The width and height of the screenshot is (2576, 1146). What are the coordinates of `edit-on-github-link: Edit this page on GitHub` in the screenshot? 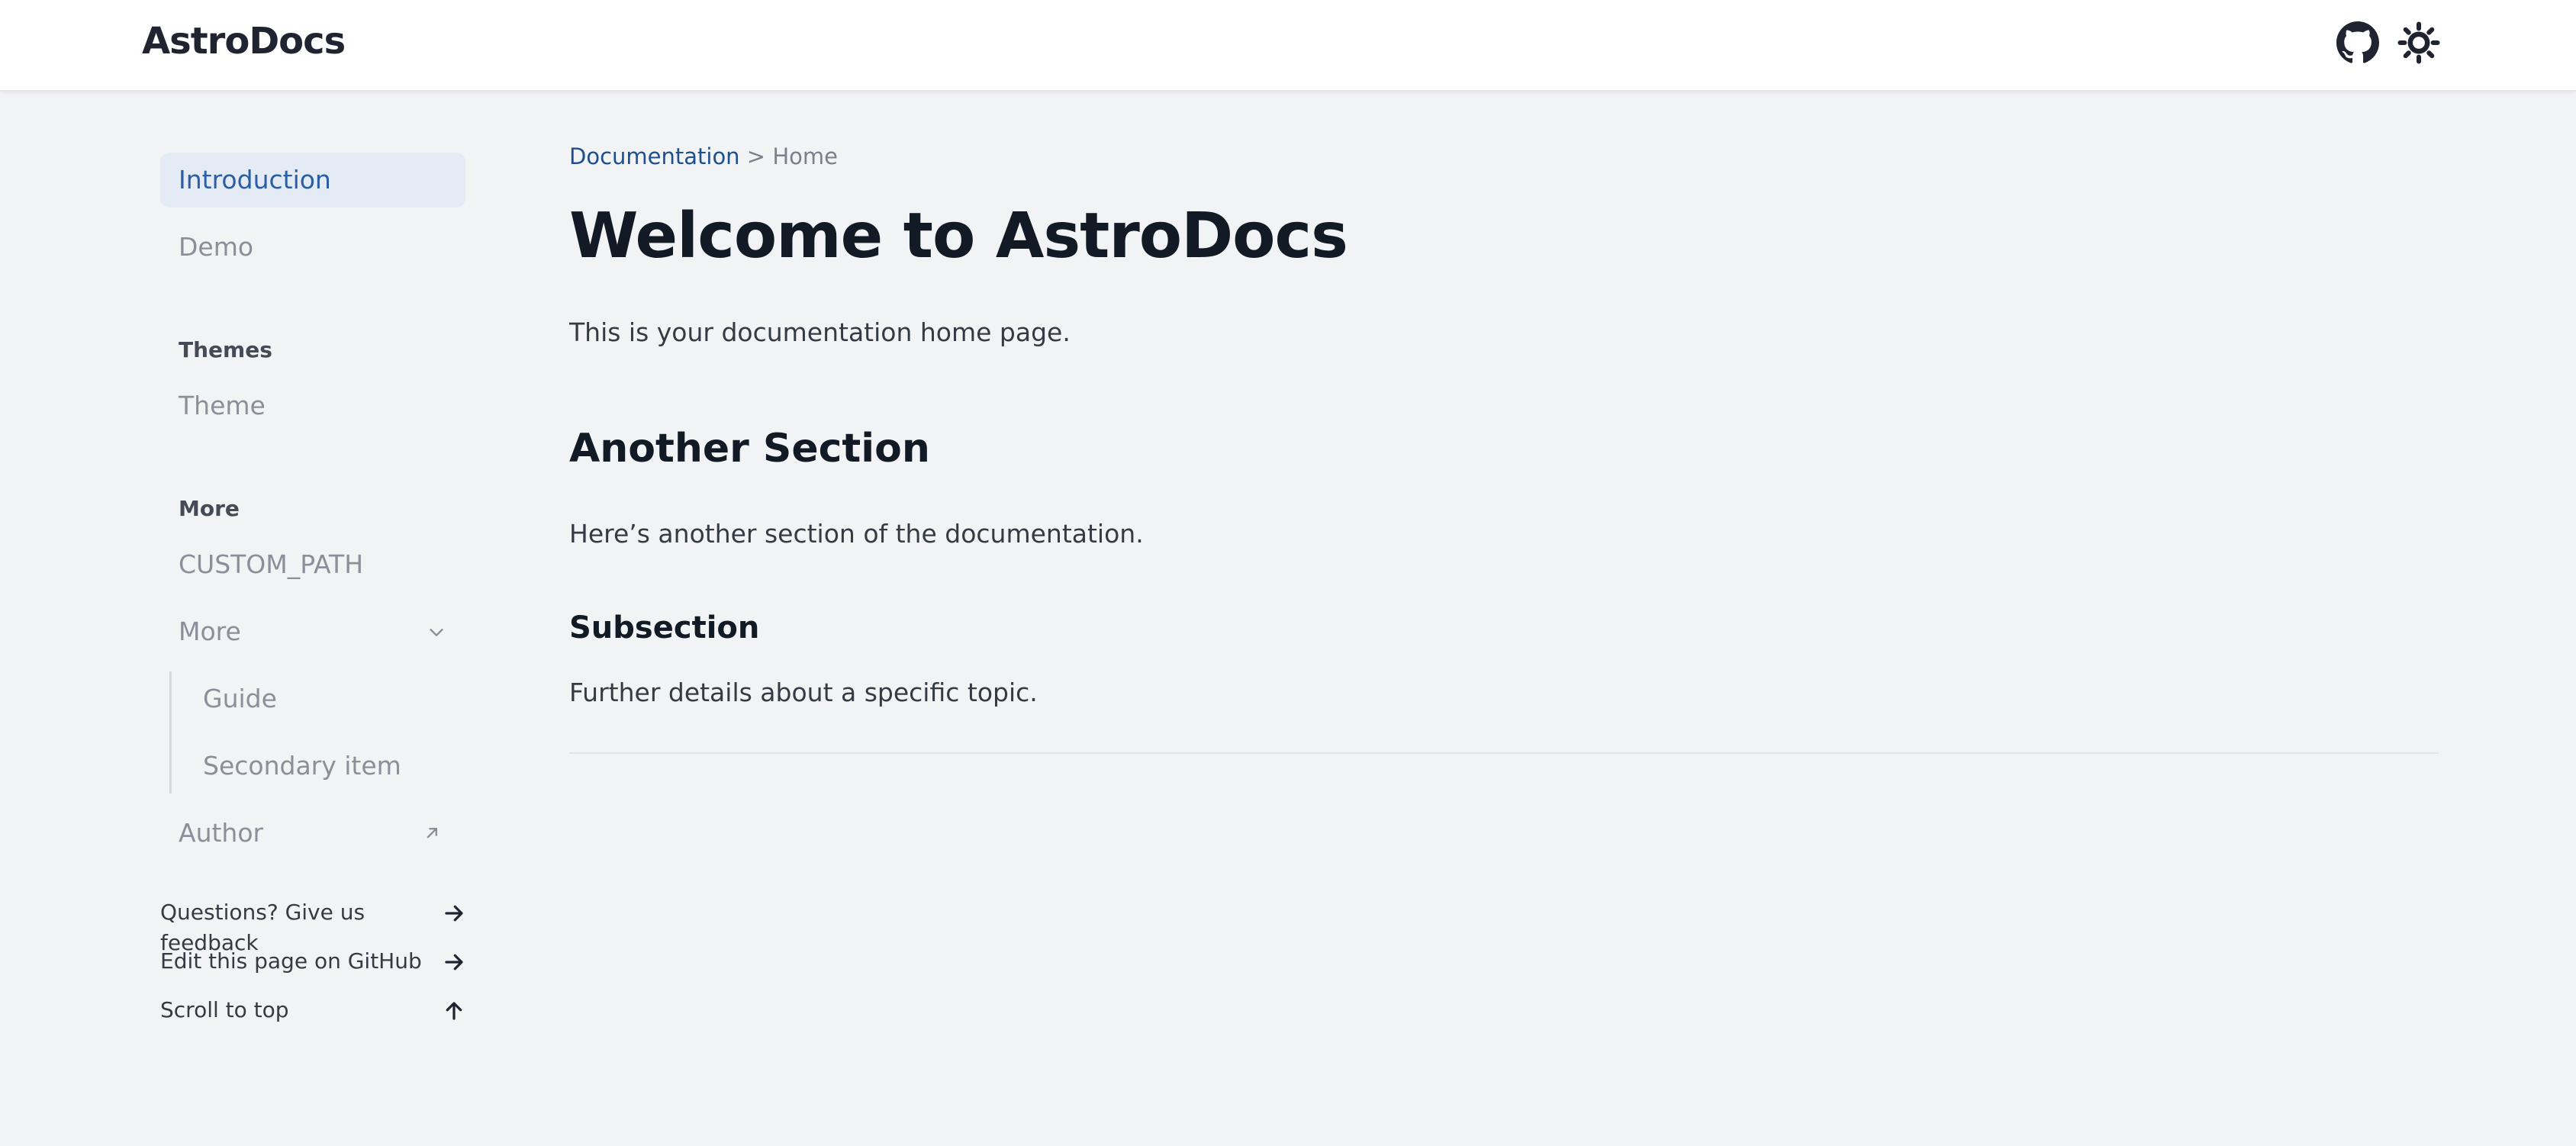 It's located at (312, 961).